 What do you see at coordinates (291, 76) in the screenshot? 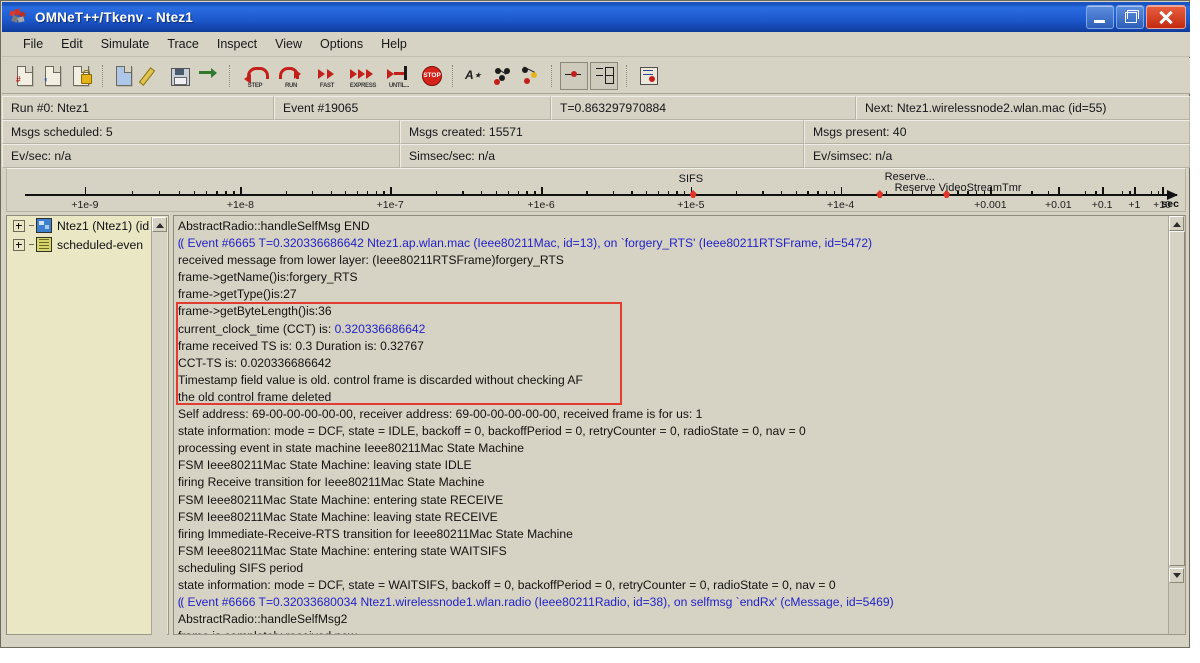
I see `run-icon: RUN` at bounding box center [291, 76].